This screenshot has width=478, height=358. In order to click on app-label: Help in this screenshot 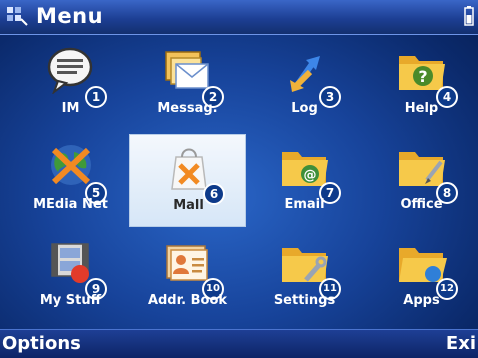, I will do `click(421, 108)`.